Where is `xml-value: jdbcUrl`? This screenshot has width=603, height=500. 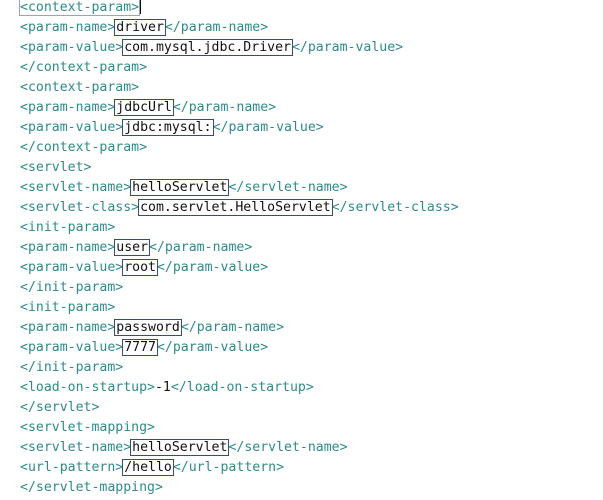 xml-value: jdbcUrl is located at coordinates (144, 107).